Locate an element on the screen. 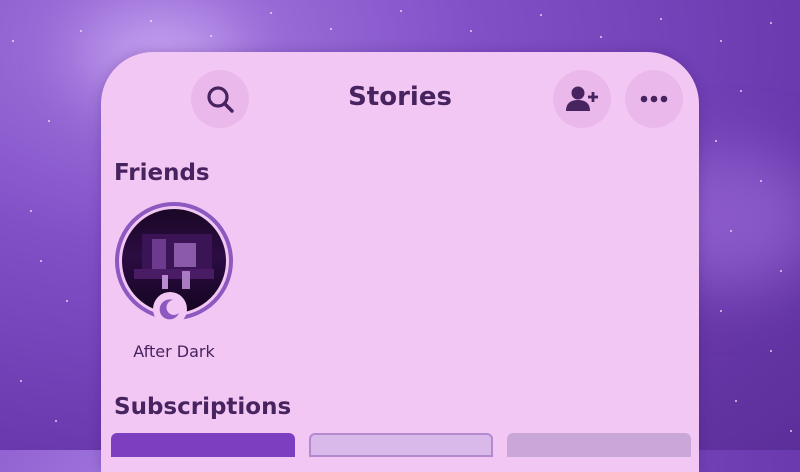  moon-icon is located at coordinates (169, 309).